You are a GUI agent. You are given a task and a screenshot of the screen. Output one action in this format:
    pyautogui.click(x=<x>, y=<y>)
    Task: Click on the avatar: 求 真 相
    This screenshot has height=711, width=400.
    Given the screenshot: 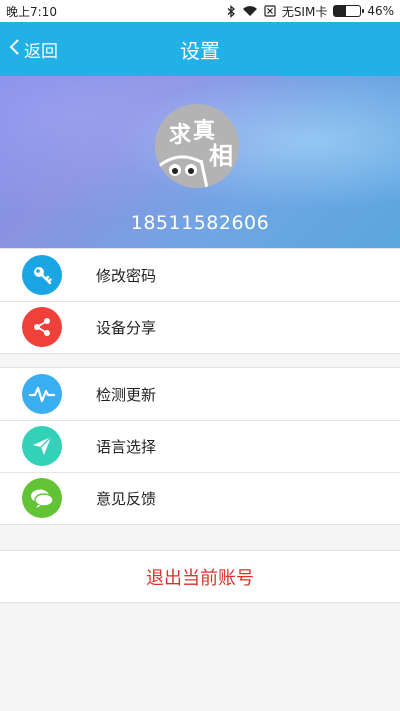 What is the action you would take?
    pyautogui.click(x=197, y=146)
    